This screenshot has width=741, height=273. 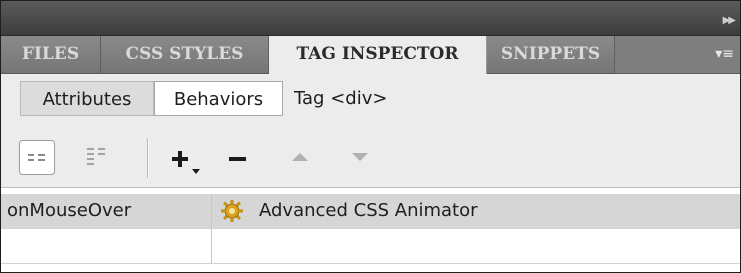 What do you see at coordinates (724, 54) in the screenshot?
I see `panel-menu-icon: ▾≡` at bounding box center [724, 54].